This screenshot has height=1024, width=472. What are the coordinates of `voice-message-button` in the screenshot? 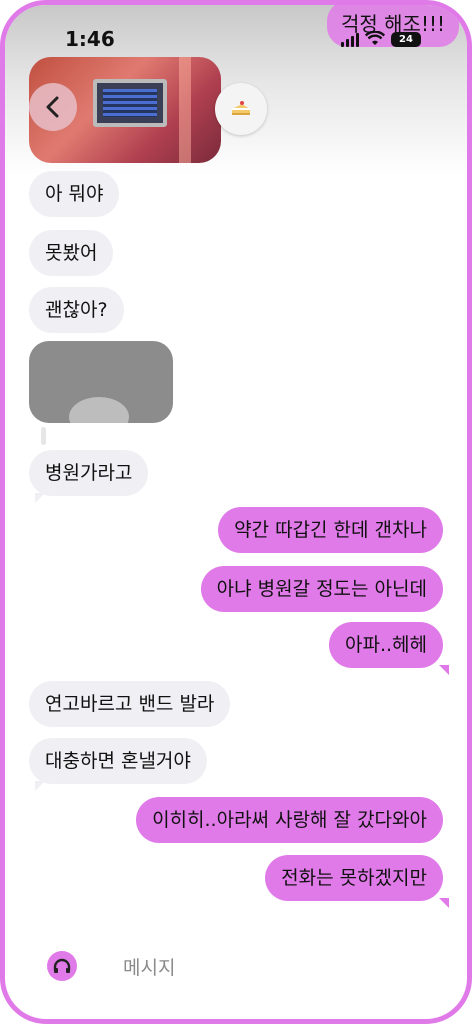 It's located at (62, 966).